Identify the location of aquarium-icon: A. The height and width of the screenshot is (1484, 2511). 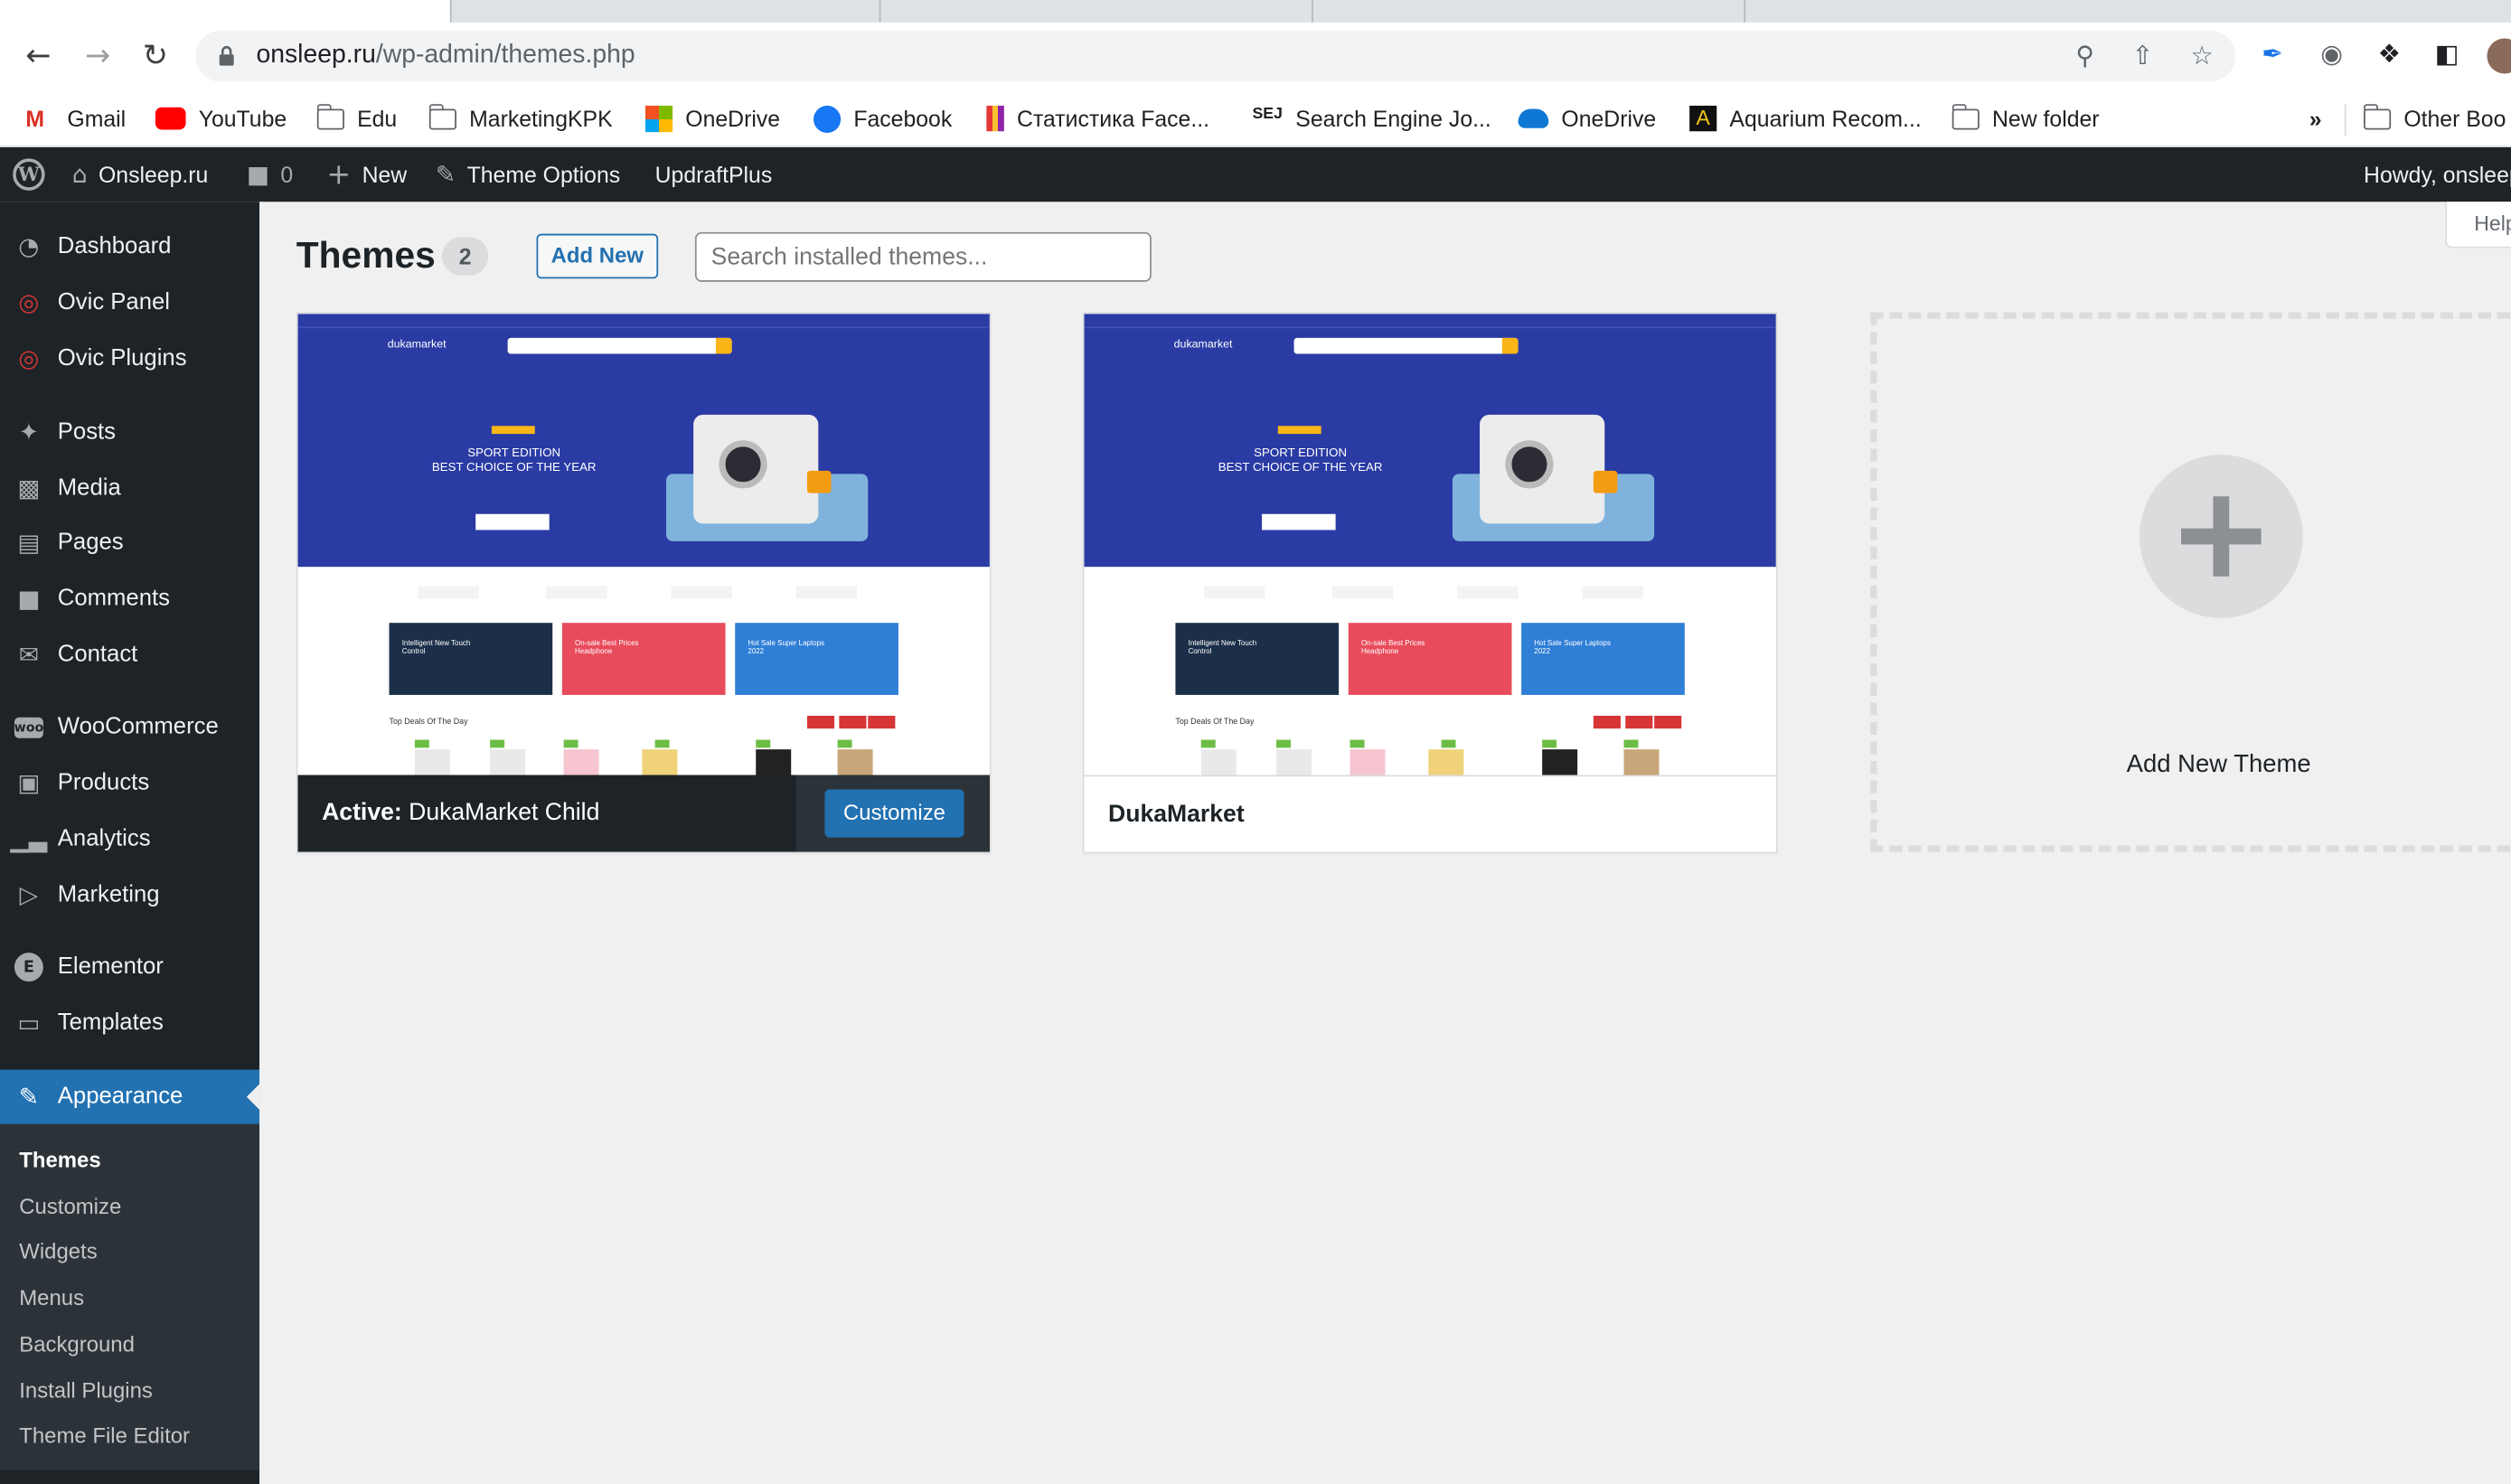
(1703, 119).